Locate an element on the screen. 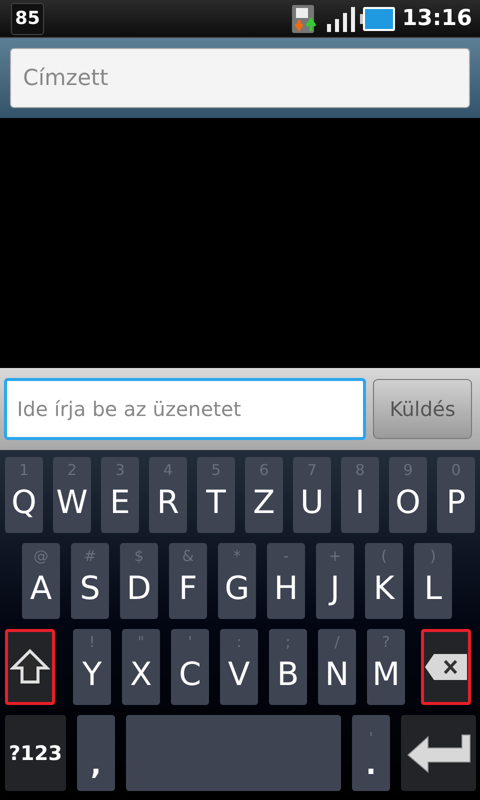 Image resolution: width=480 pixels, height=800 pixels. letter-key: ; B is located at coordinates (288, 667).